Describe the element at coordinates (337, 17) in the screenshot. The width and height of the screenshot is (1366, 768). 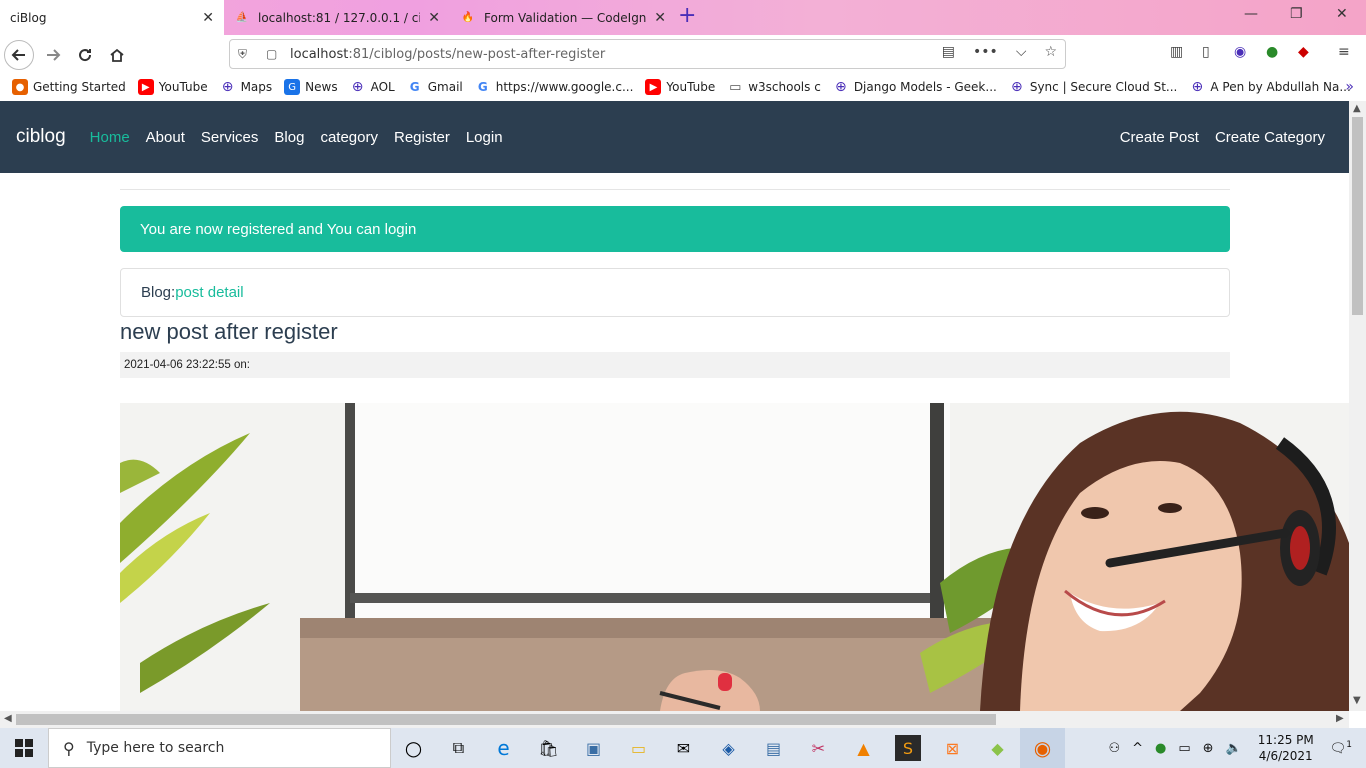
I see `tab-phpmyadmin: ⛵ localhost:81 / 127.0.0.1 / ciblog ✕` at that location.